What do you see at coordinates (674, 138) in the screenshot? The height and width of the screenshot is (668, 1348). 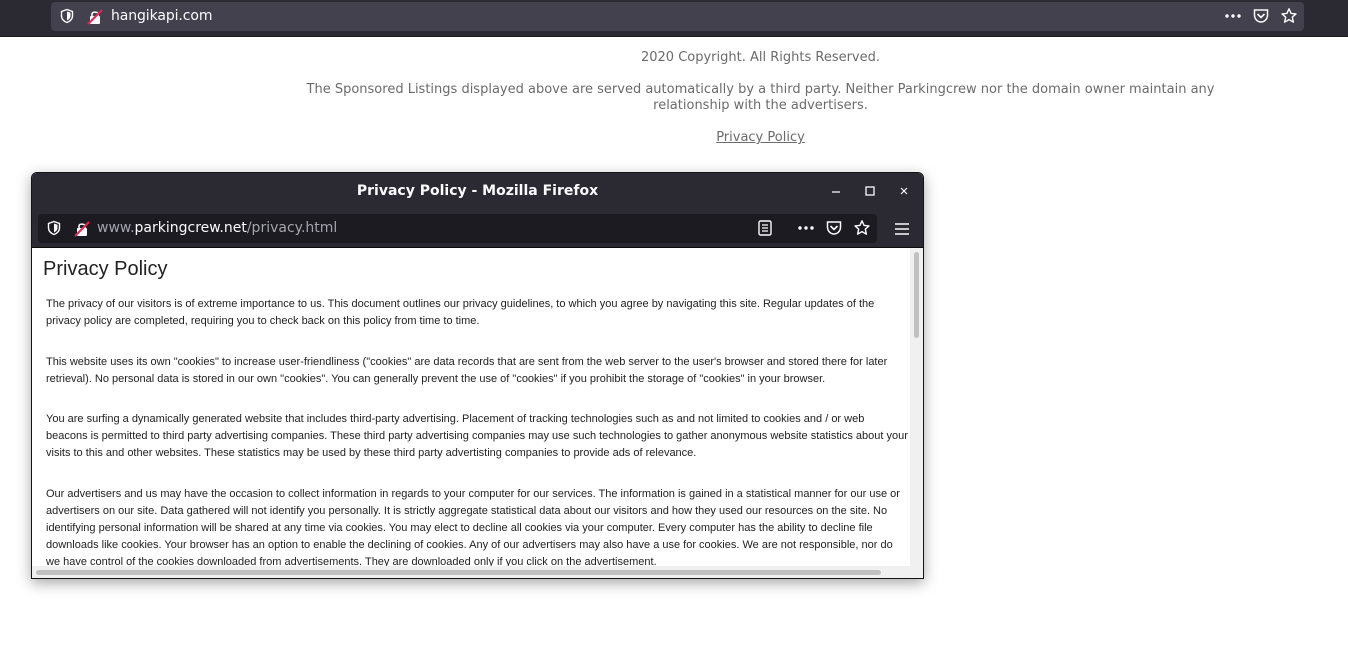 I see `privacy-policy-link-wrap: Privacy Policy` at bounding box center [674, 138].